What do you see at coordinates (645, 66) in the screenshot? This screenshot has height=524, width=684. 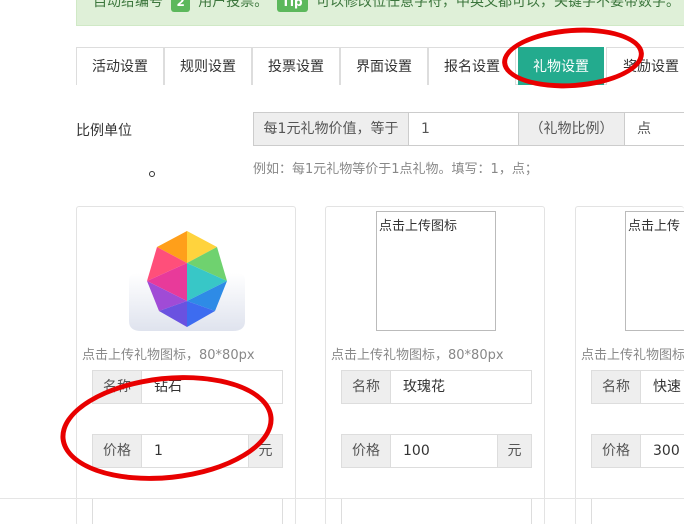 I see `tab-reward-settings: 奖励设置` at bounding box center [645, 66].